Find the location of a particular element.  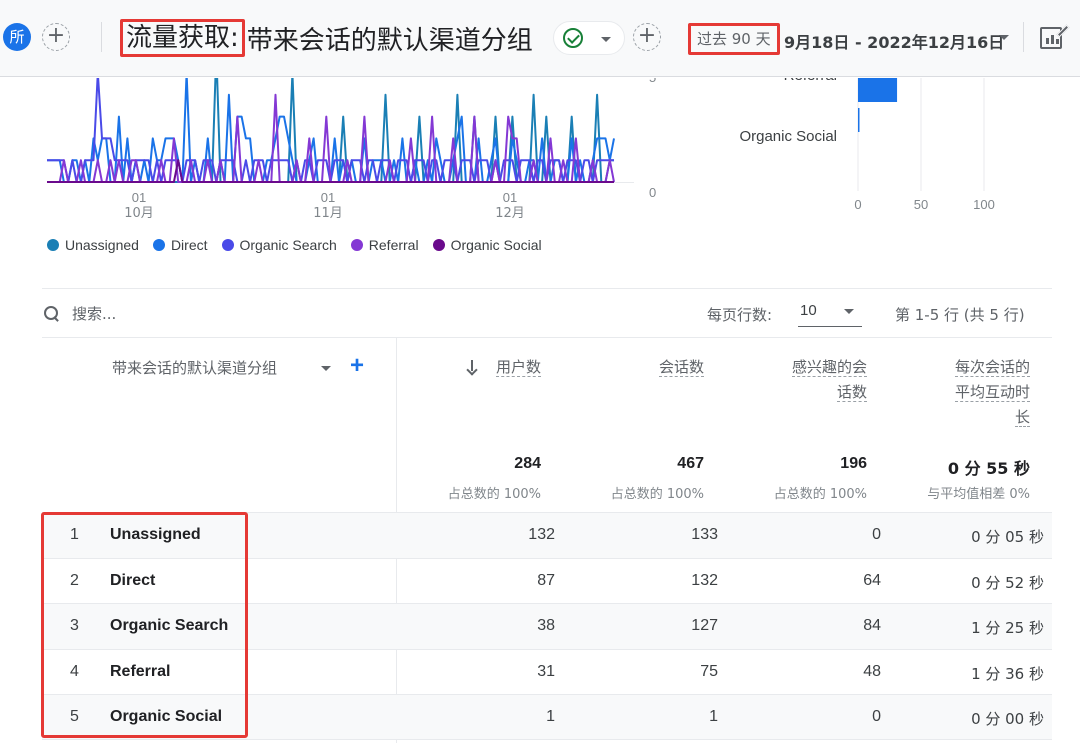

table-row: 2 Direct 87 132 64 0 分 52 秒 is located at coordinates (547, 580).